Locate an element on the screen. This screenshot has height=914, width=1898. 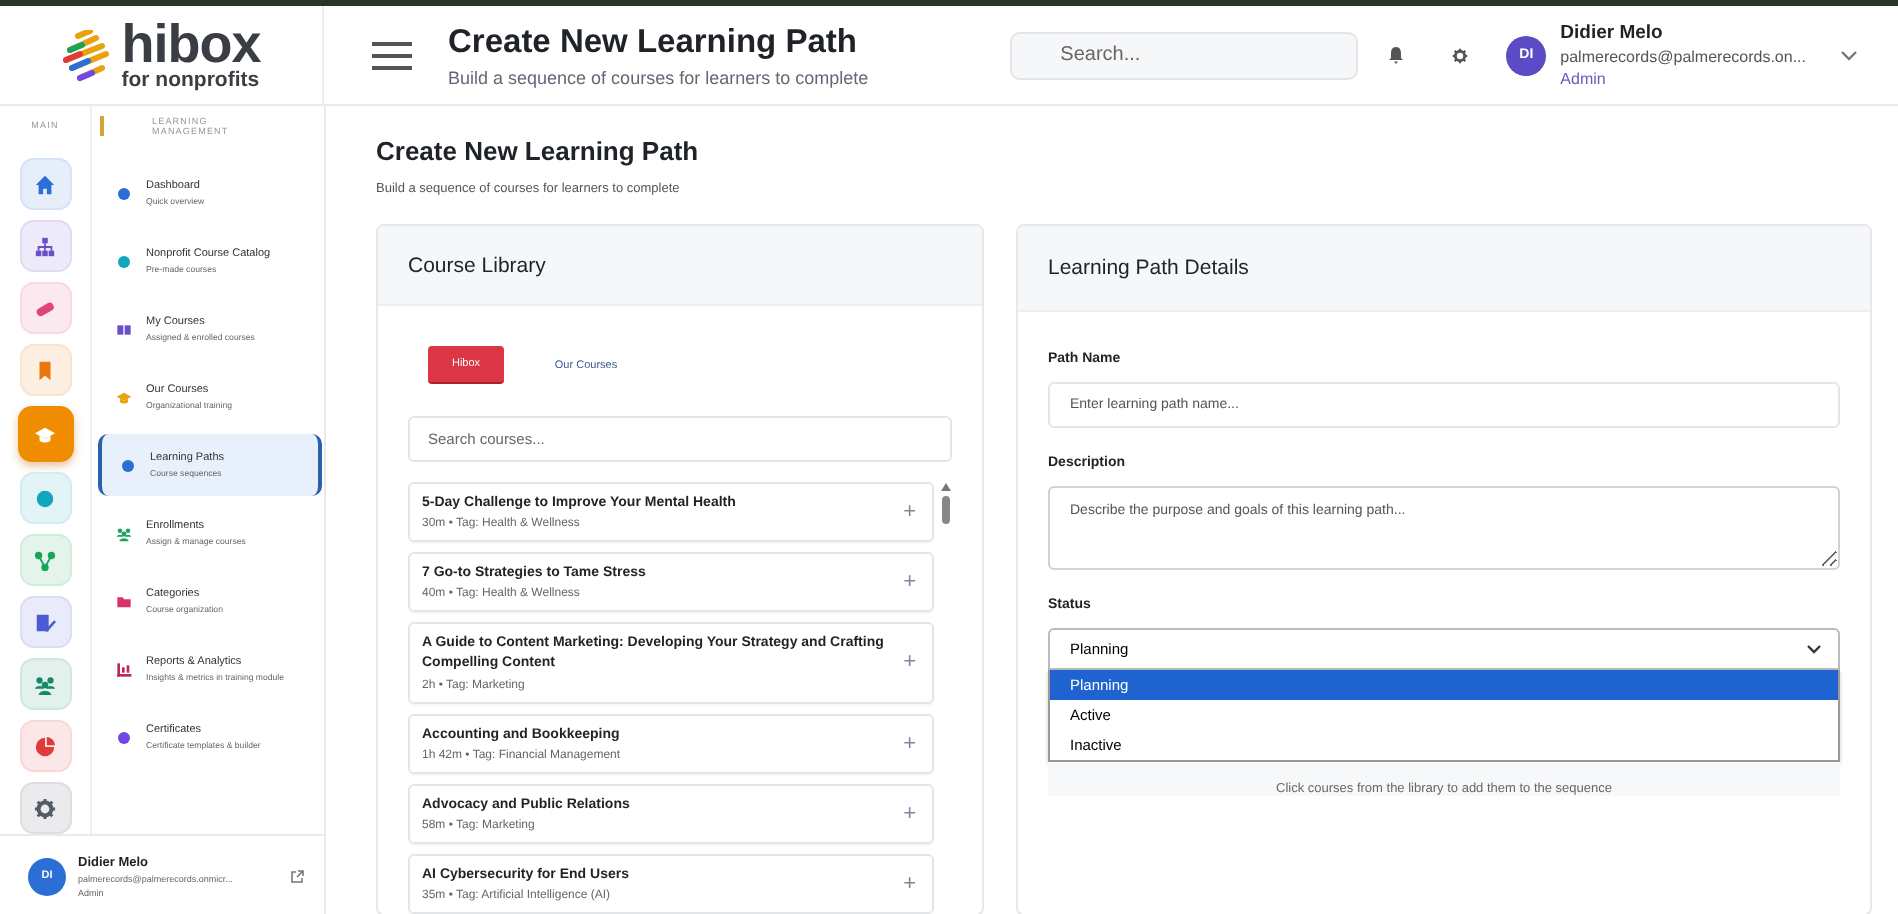
cap-icon is located at coordinates (45, 434).